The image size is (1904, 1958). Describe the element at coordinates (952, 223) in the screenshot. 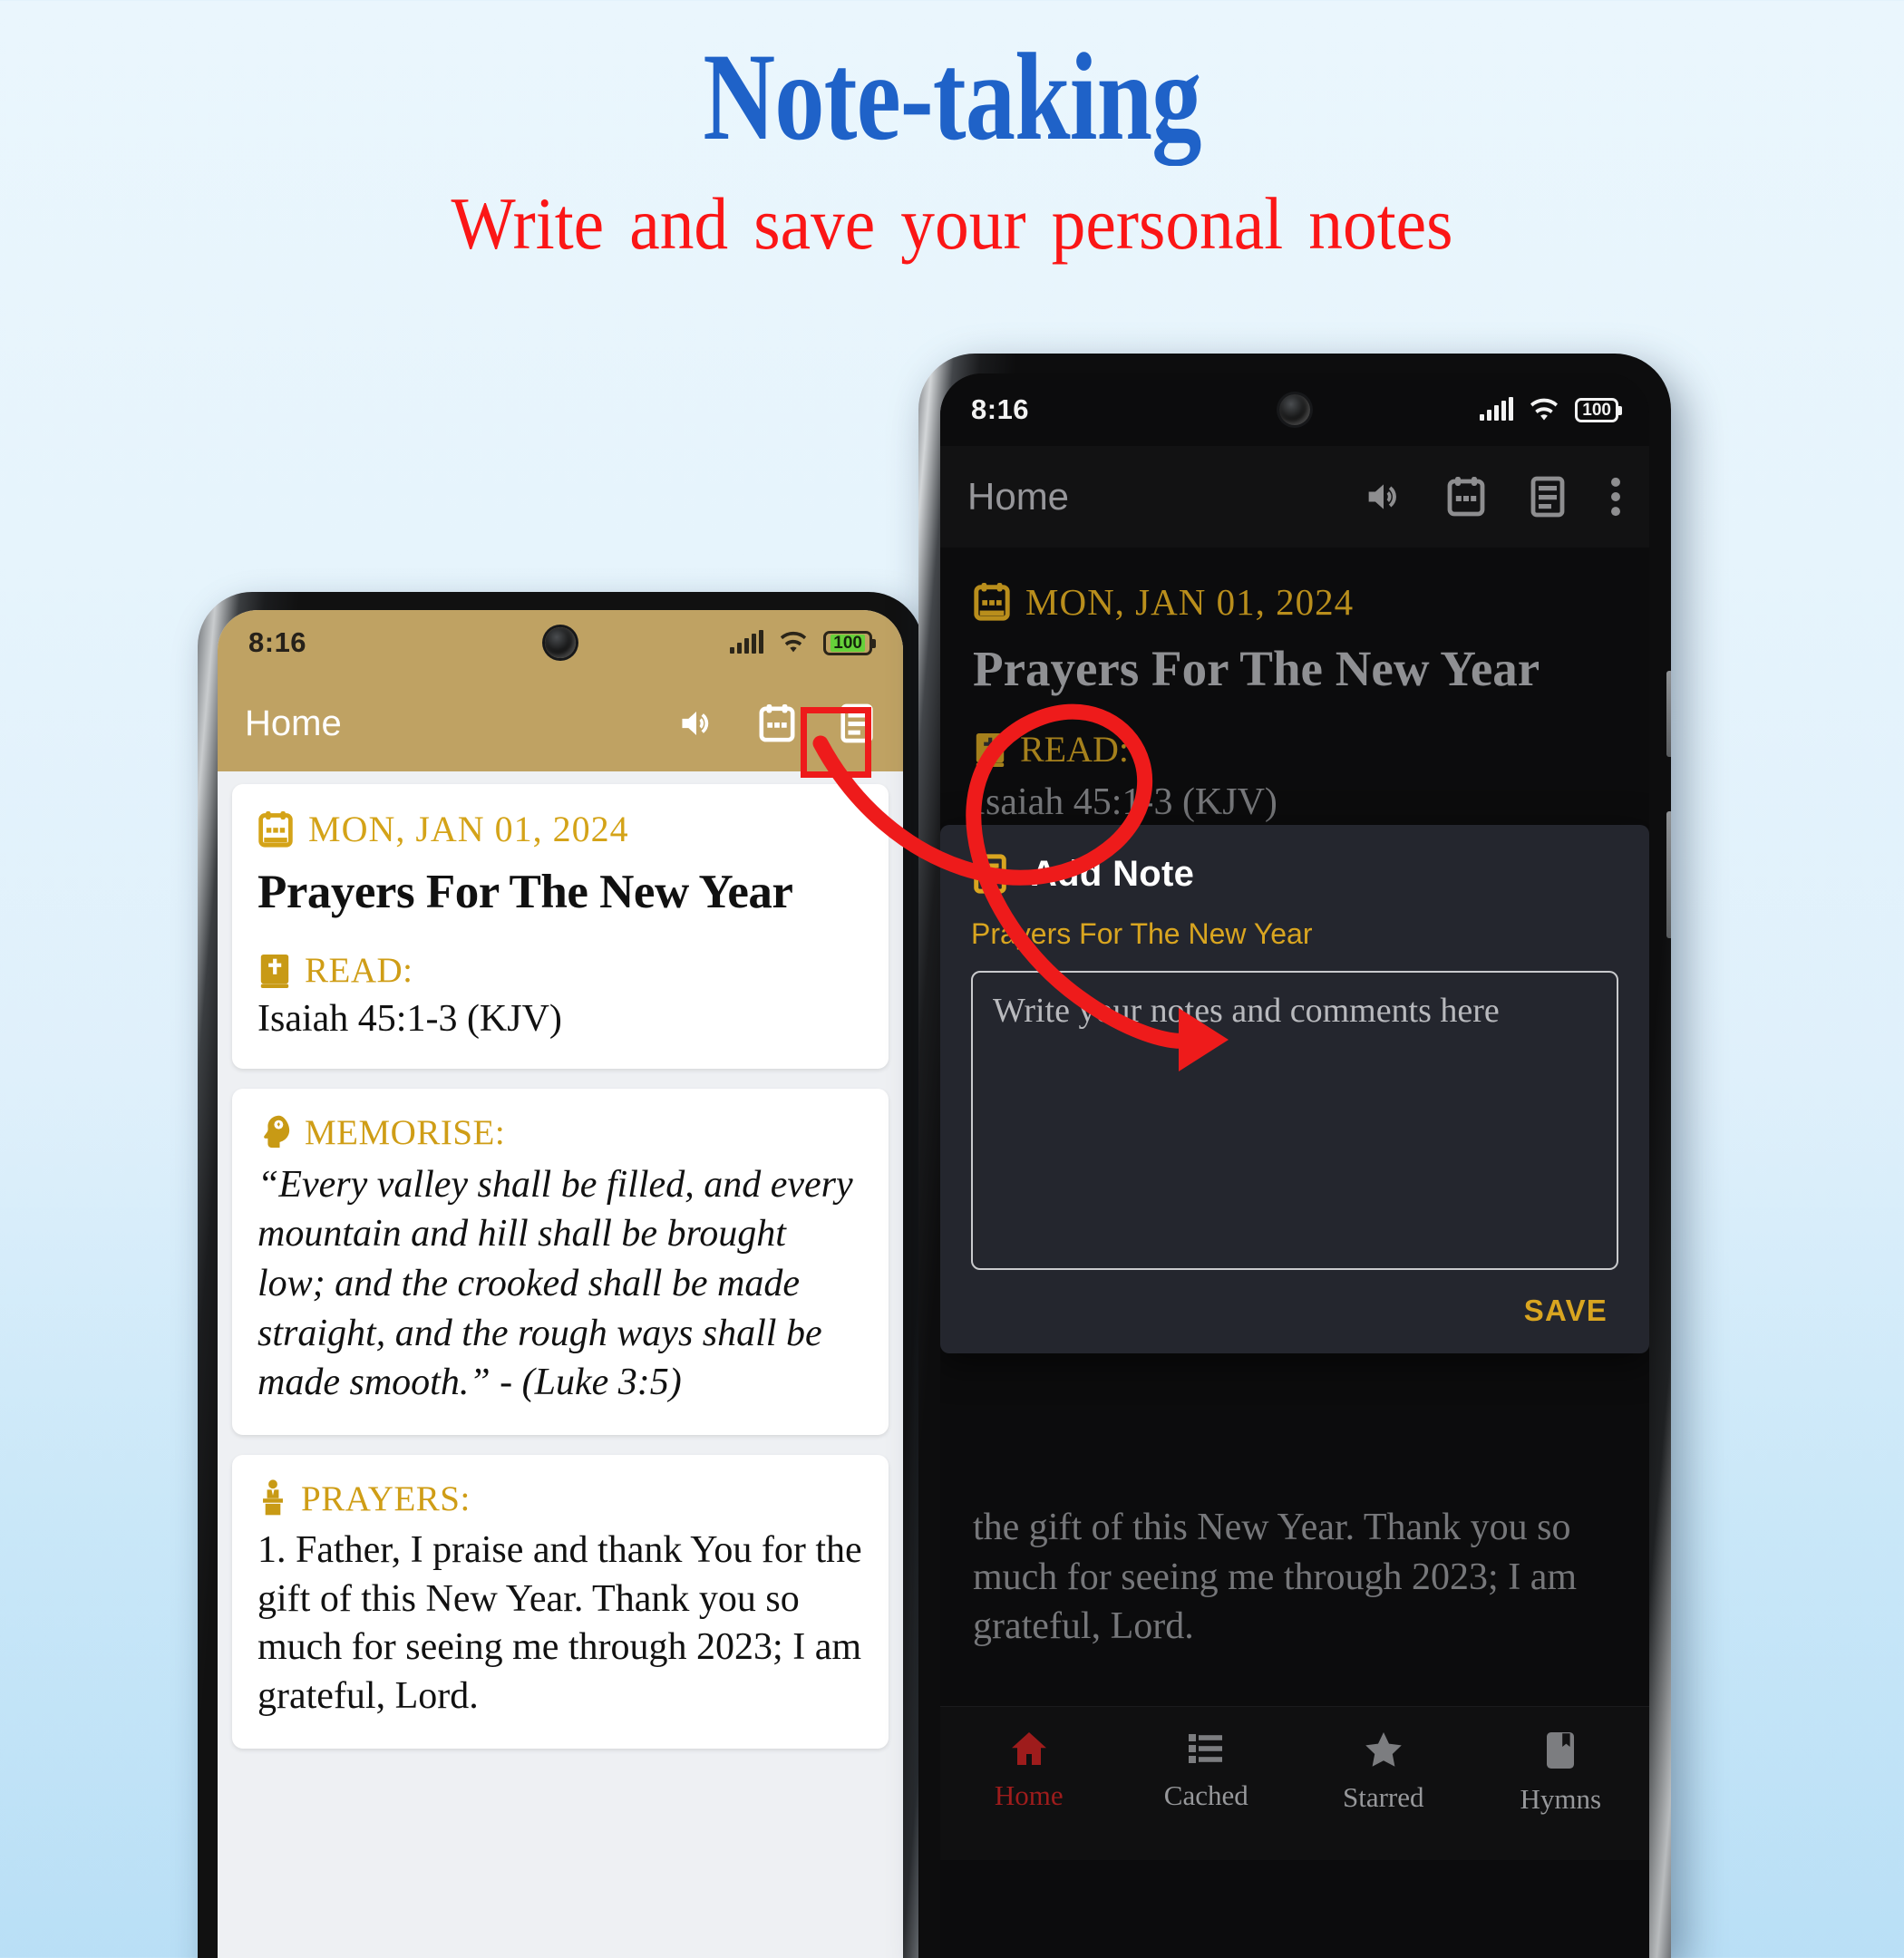

I see `page-subtitle: Write and save your personal notes` at that location.